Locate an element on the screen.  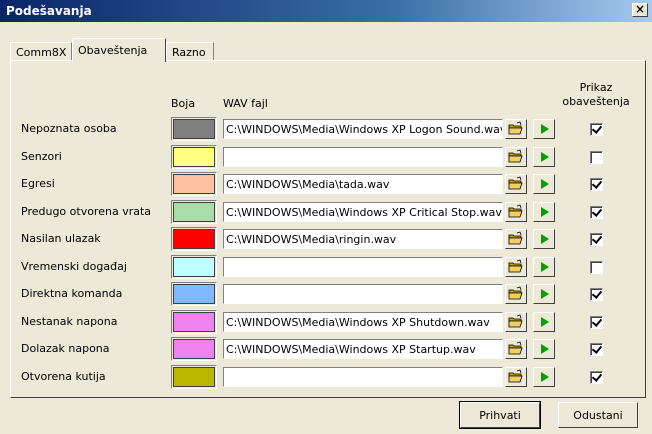
event-label: Otvorena kutija is located at coordinates (63, 376).